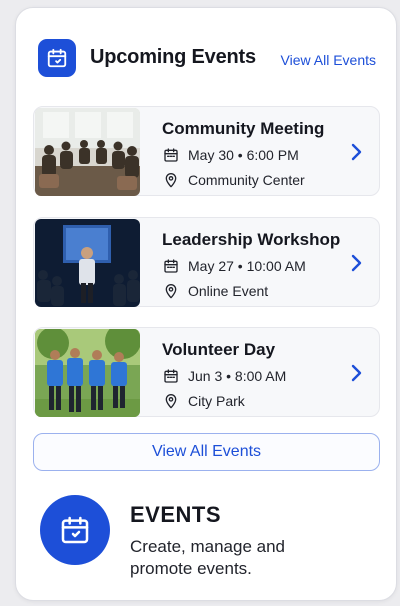 The width and height of the screenshot is (400, 606). What do you see at coordinates (251, 239) in the screenshot?
I see `event-title: Leadership Workshop` at bounding box center [251, 239].